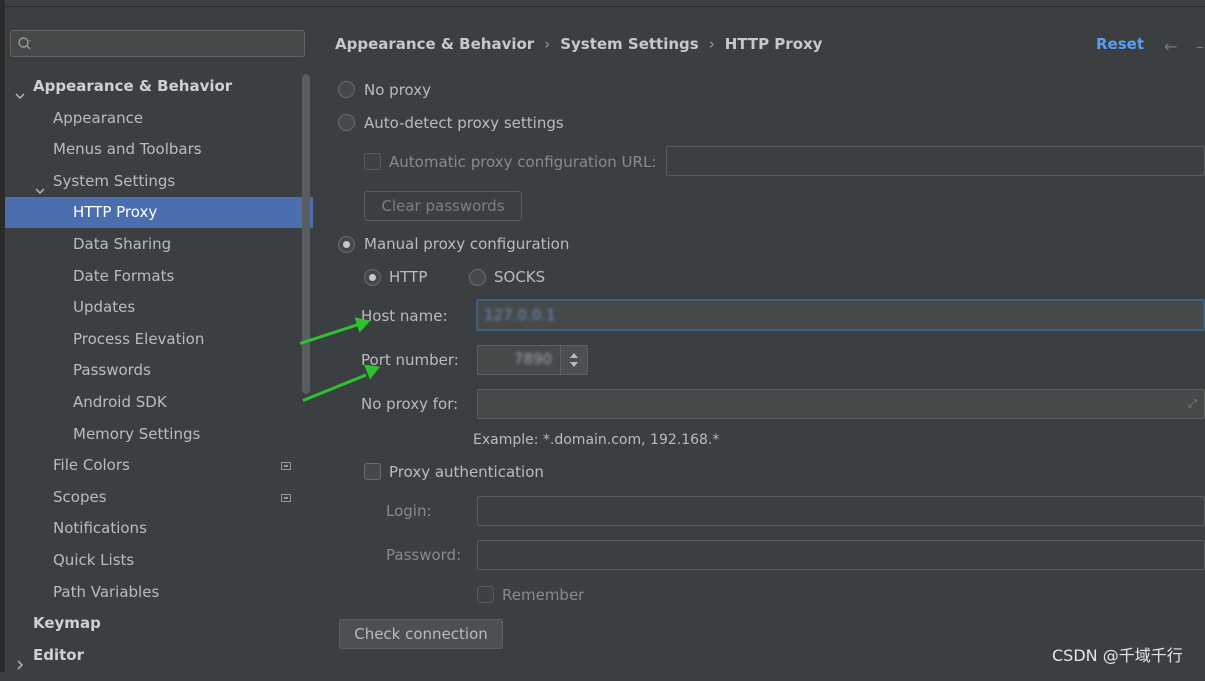 The image size is (1205, 681). Describe the element at coordinates (841, 404) in the screenshot. I see `no-proxy-for-field: ⤢` at that location.